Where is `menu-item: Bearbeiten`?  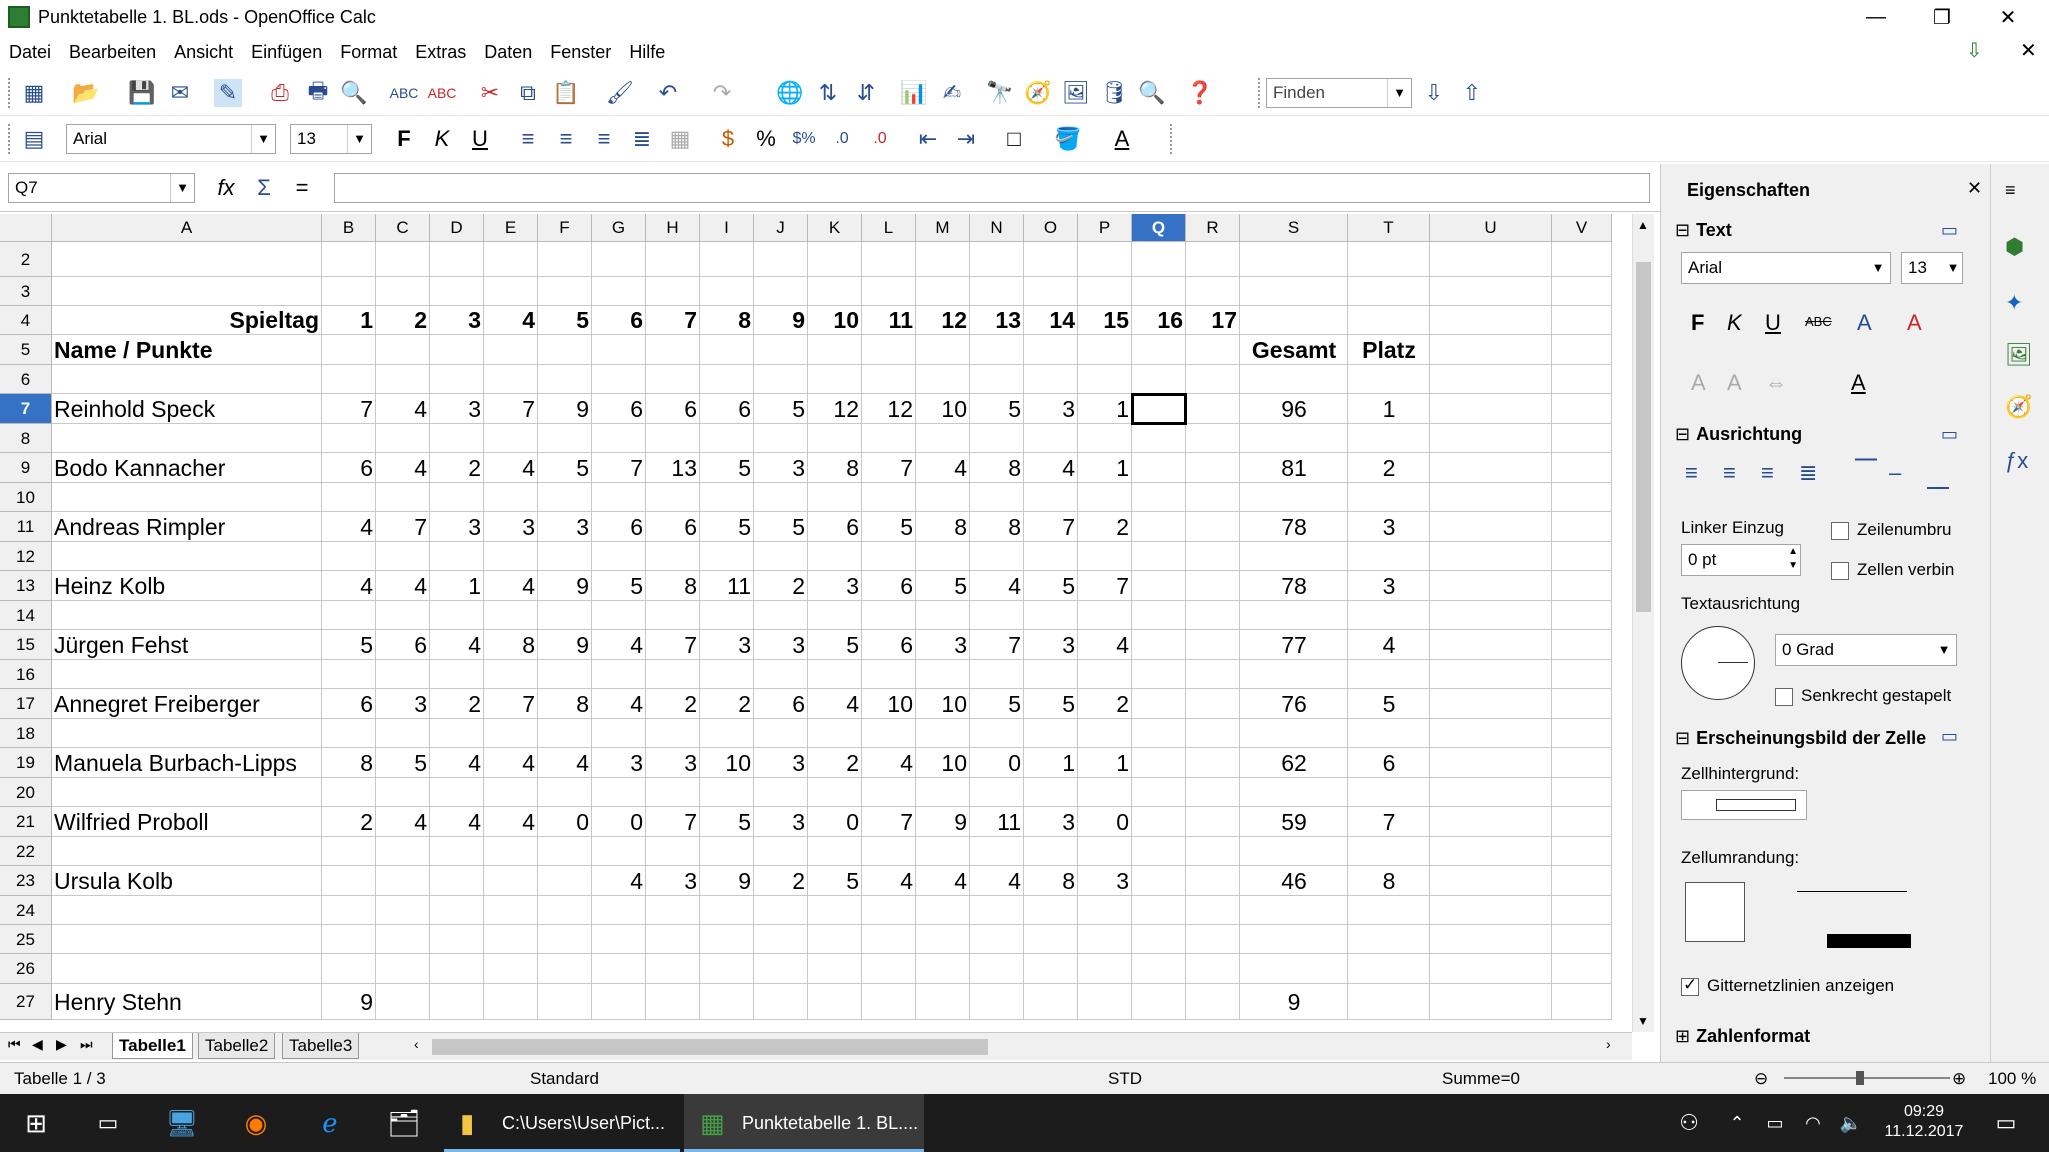
menu-item: Bearbeiten is located at coordinates (112, 52).